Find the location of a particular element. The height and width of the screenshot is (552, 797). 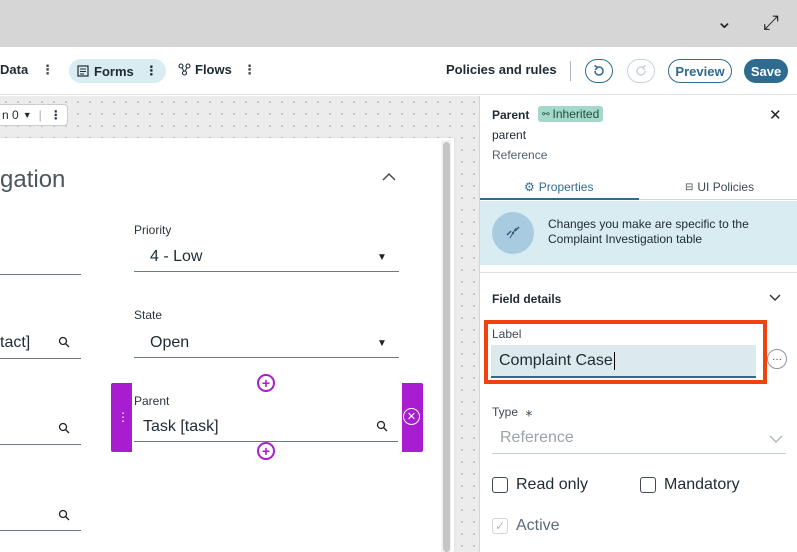

tab-data: Data is located at coordinates (14, 69).